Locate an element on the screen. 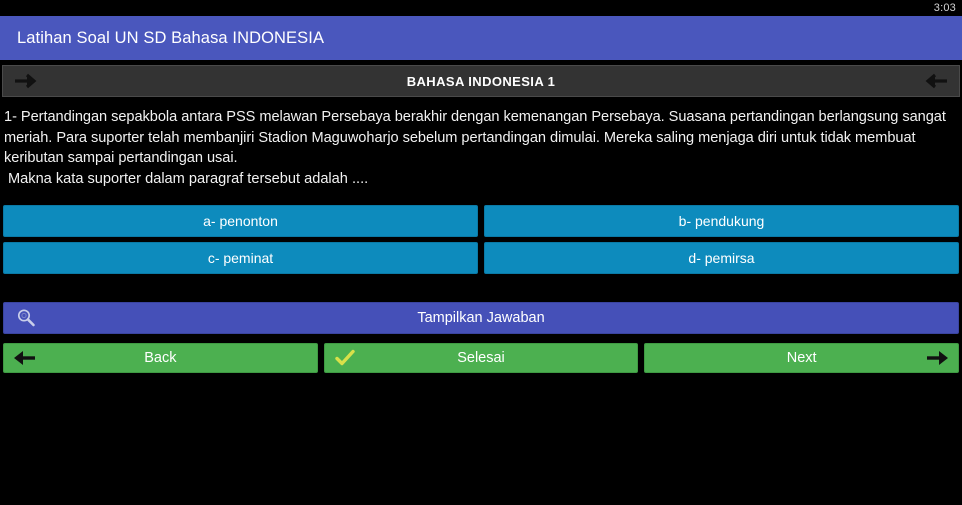  show-answer-button: Tampilkan Jawaban is located at coordinates (481, 318).